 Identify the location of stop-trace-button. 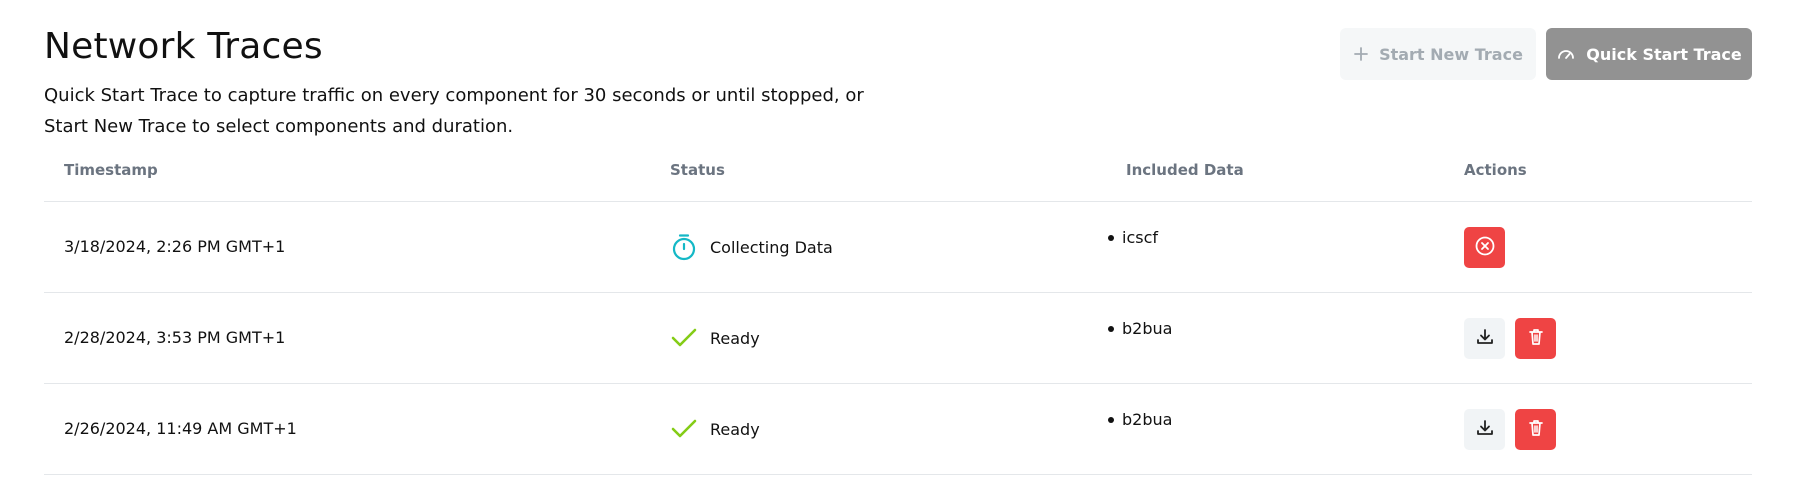
(1484, 247).